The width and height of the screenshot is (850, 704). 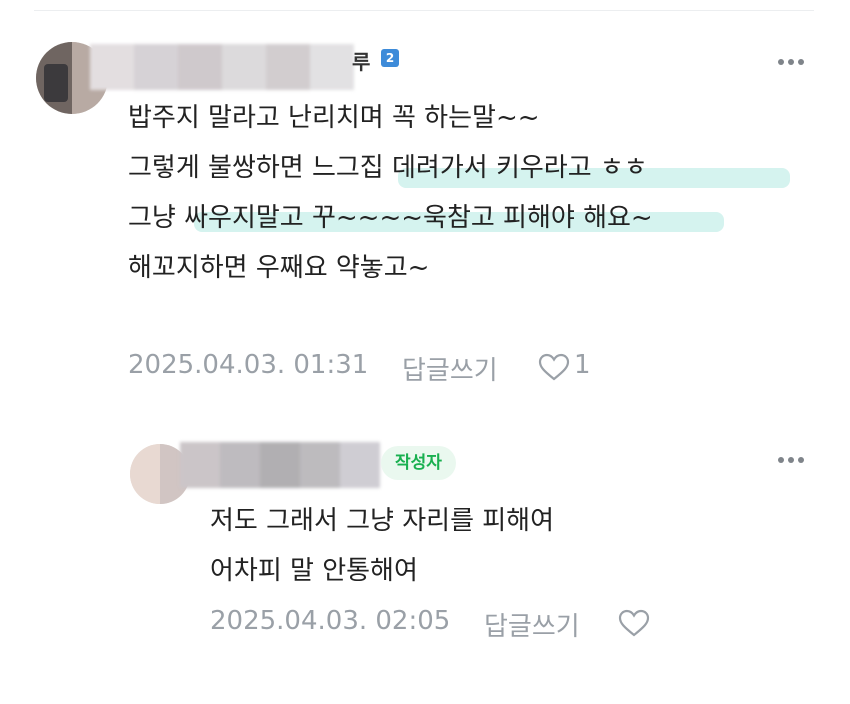 I want to click on member-grade-badge: 2, so click(x=390, y=58).